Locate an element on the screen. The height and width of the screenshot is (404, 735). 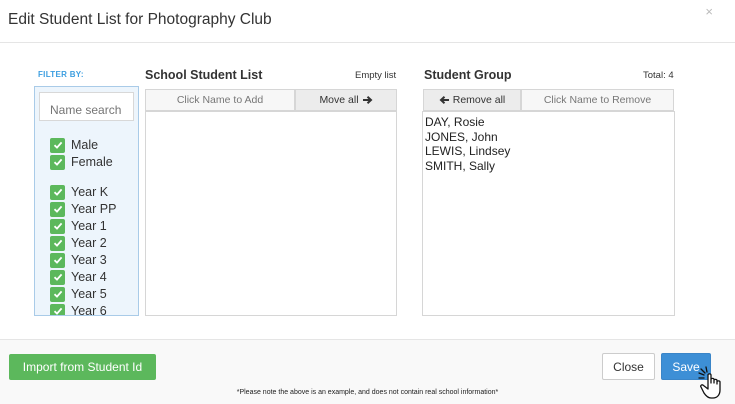
modal-title: Edit Student List for Photography Club is located at coordinates (140, 19).